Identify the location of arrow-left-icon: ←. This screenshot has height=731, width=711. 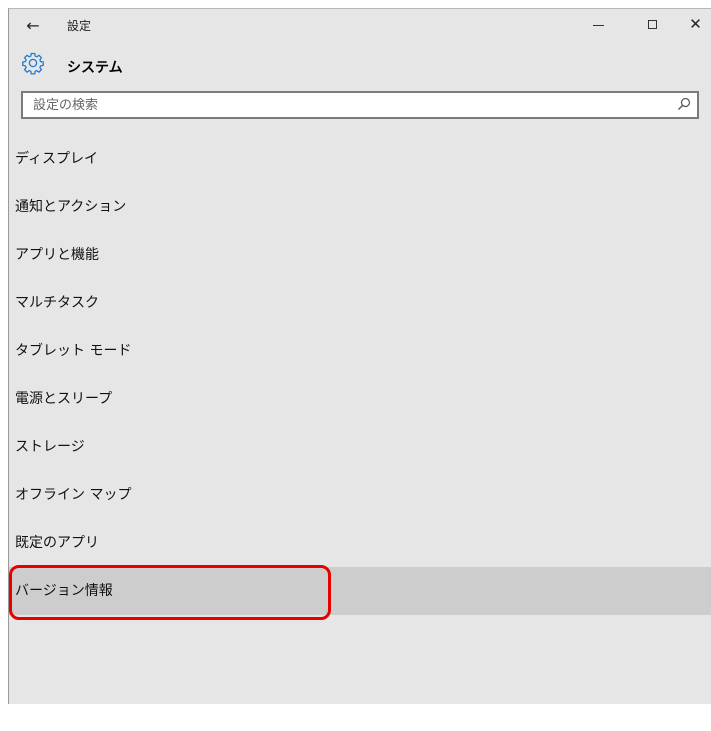
(33, 25).